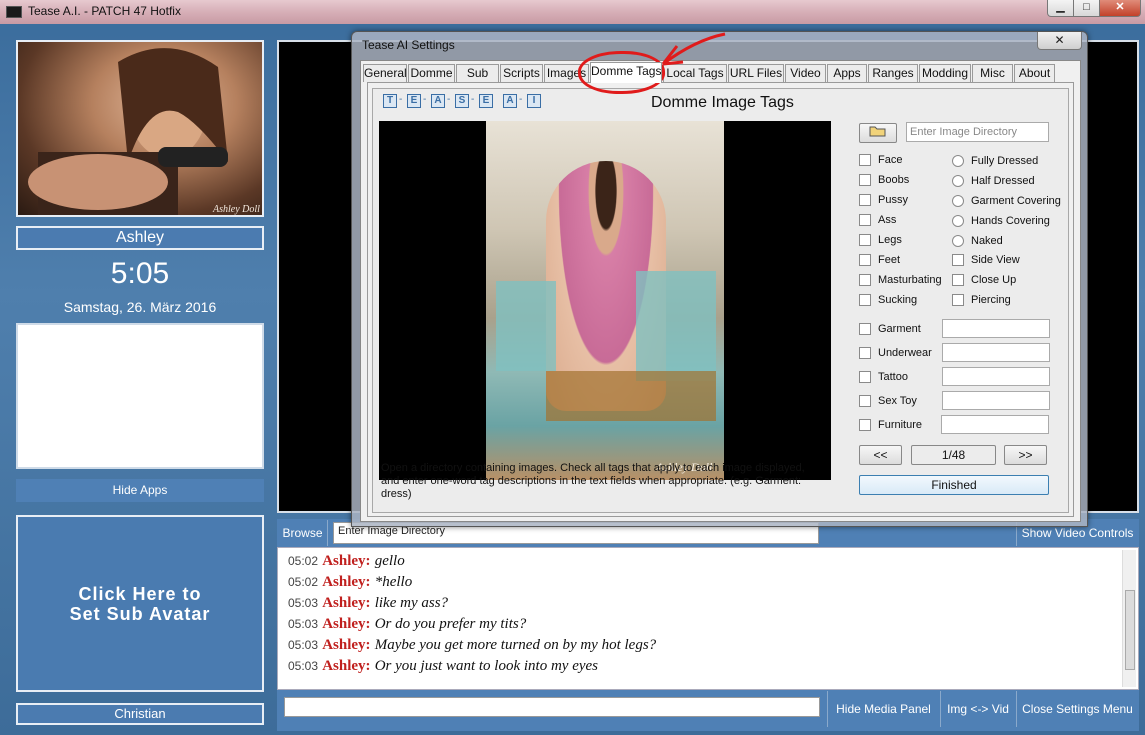 The height and width of the screenshot is (735, 1145). What do you see at coordinates (883, 709) in the screenshot?
I see `hide-media-panel-button: Hide Media Panel` at bounding box center [883, 709].